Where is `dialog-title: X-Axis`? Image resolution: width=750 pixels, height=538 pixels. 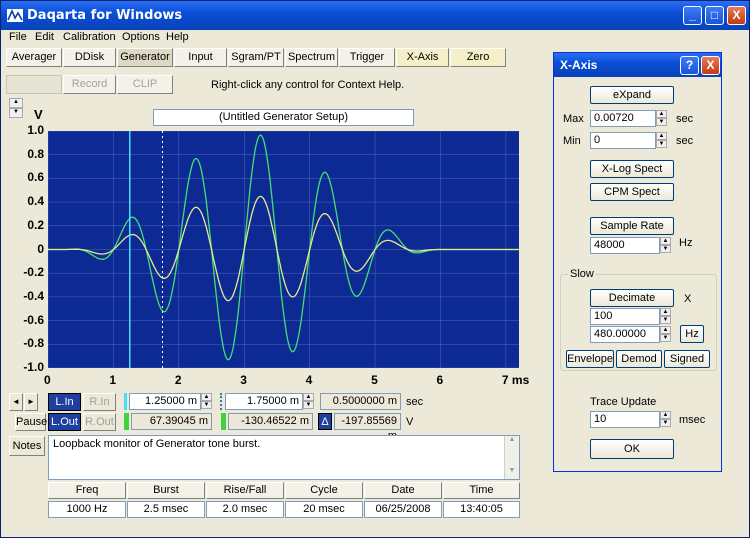 dialog-title: X-Axis is located at coordinates (579, 65).